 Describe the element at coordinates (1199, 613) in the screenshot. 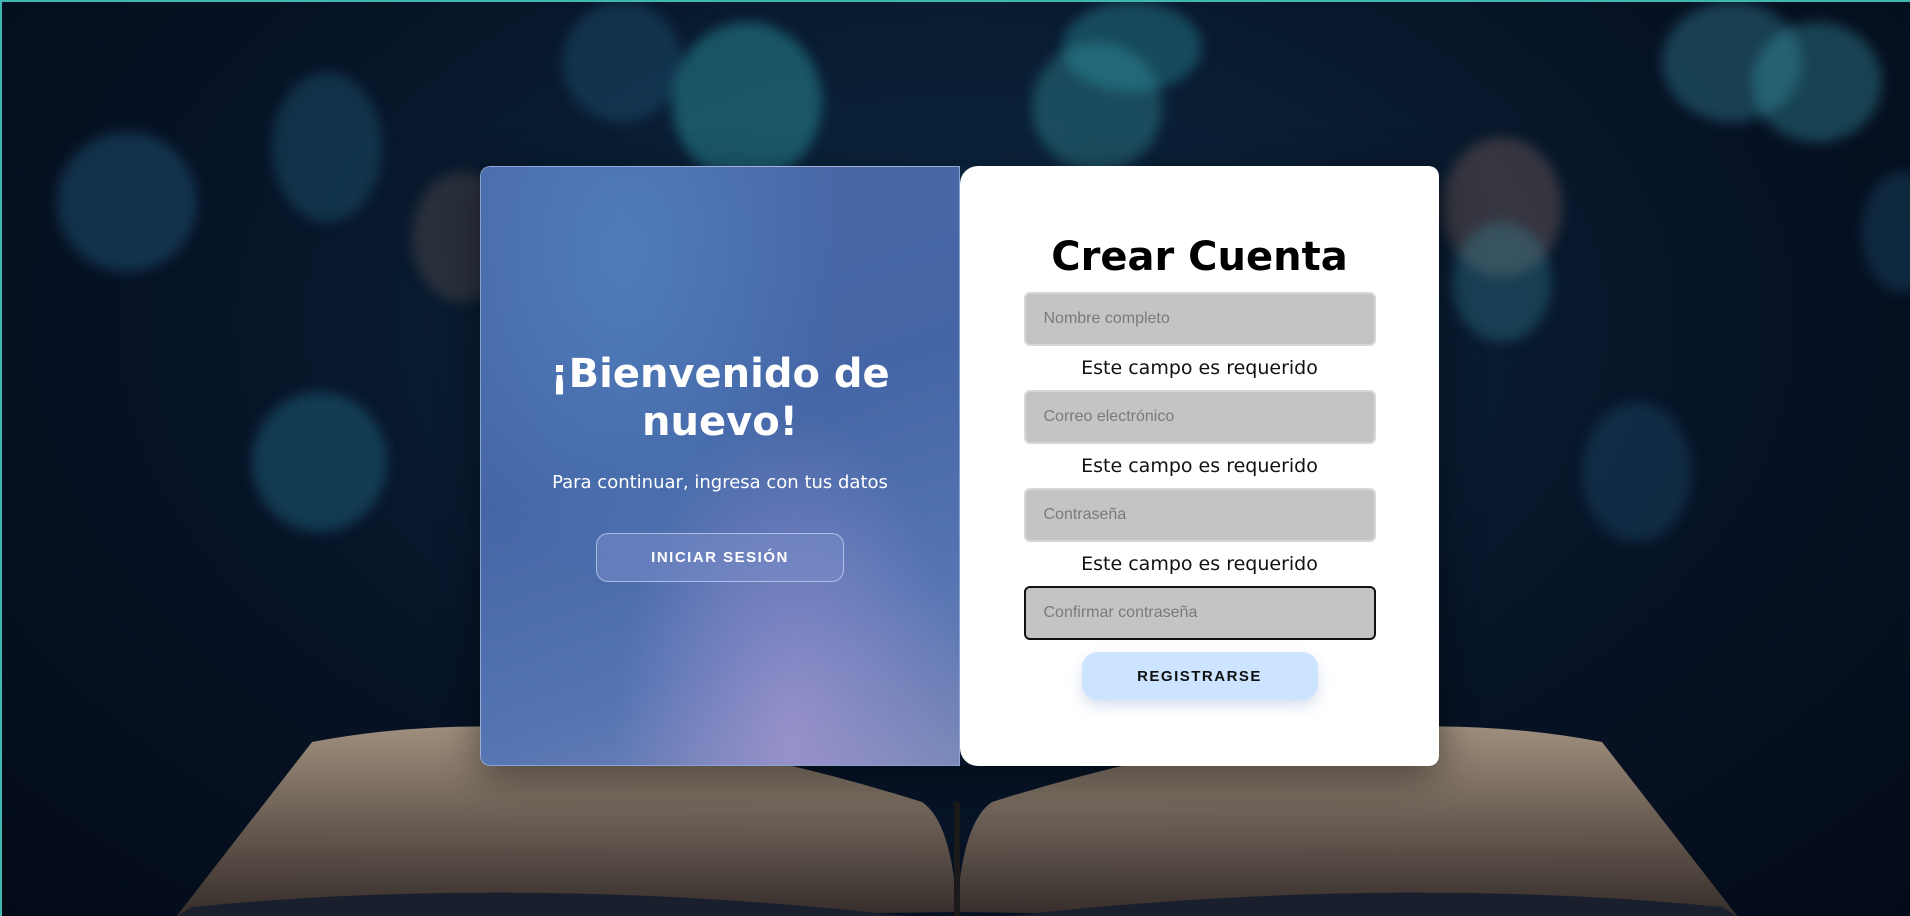

I see `confirm-password-input` at that location.